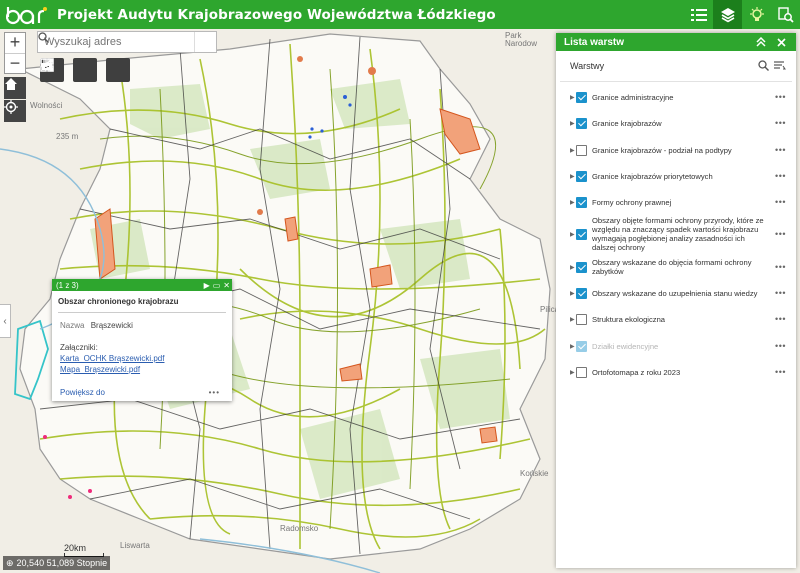 The height and width of the screenshot is (573, 800). Describe the element at coordinates (67, 285) in the screenshot. I see `popup-counter: (1 z 3)` at that location.